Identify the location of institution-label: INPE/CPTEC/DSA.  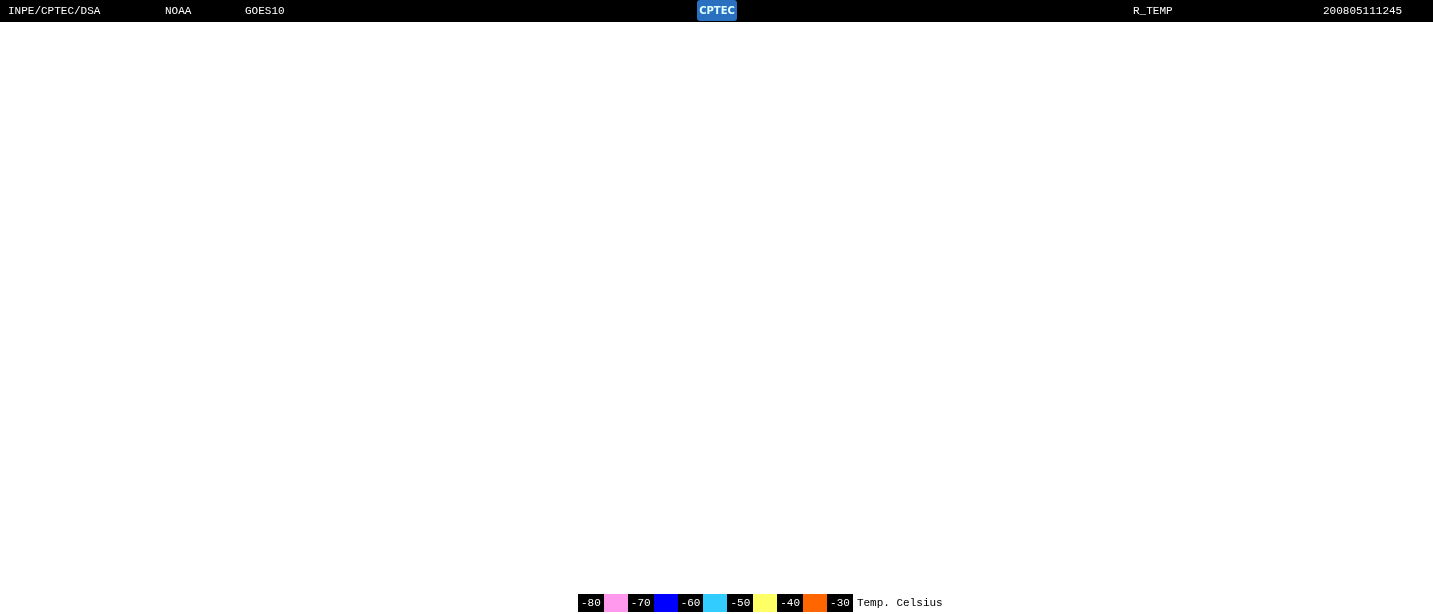
(54, 11).